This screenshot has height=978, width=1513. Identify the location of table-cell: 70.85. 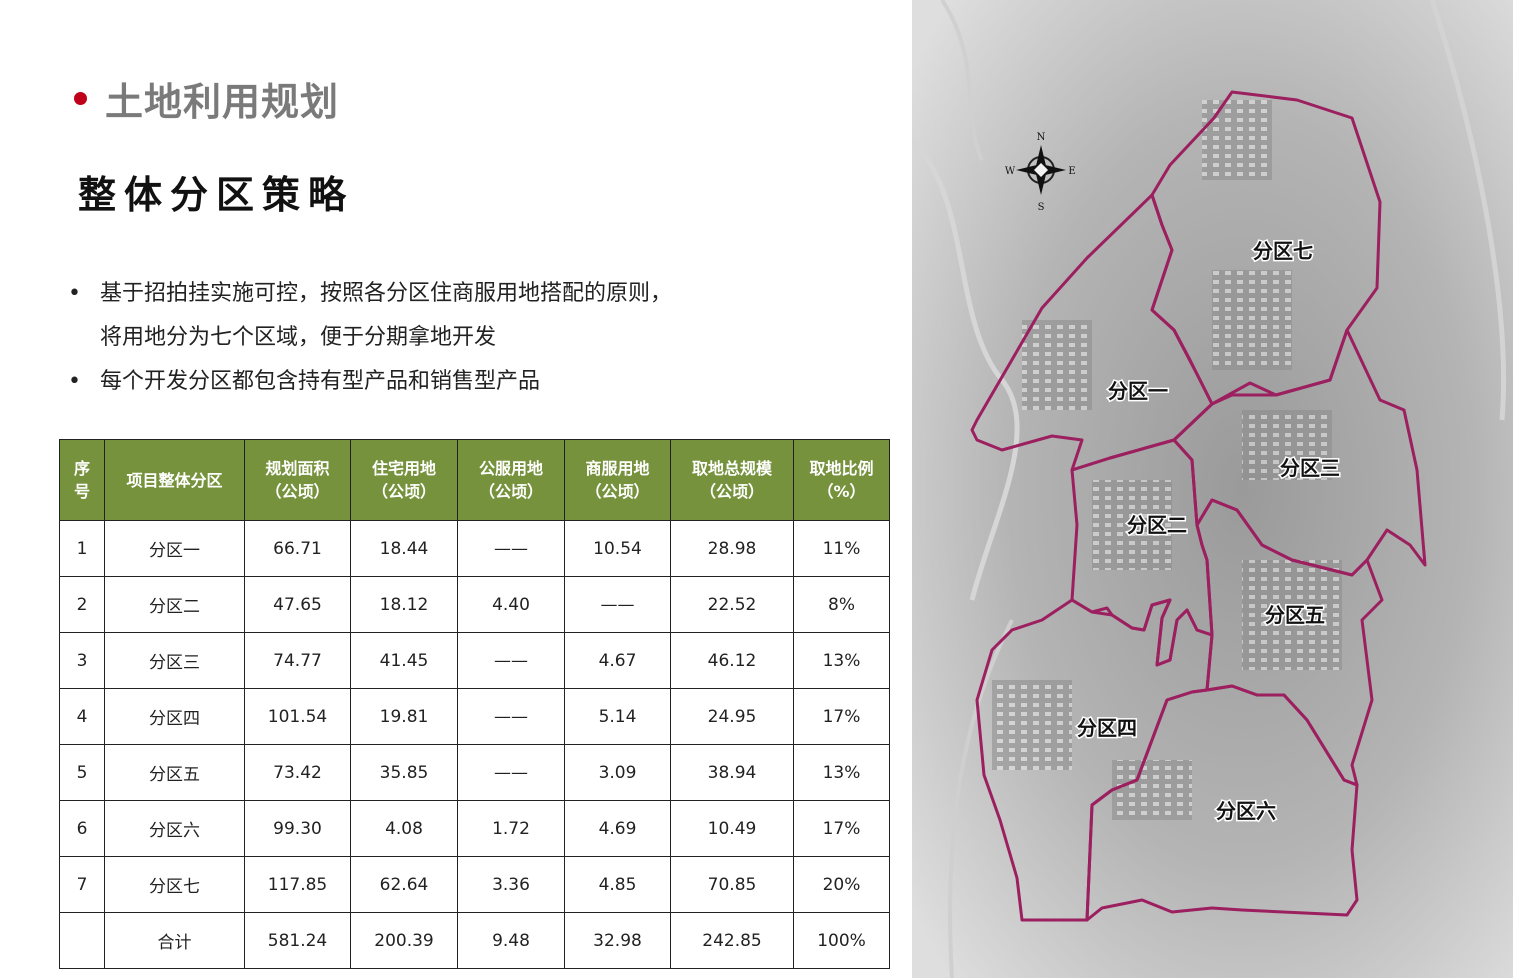
(732, 884).